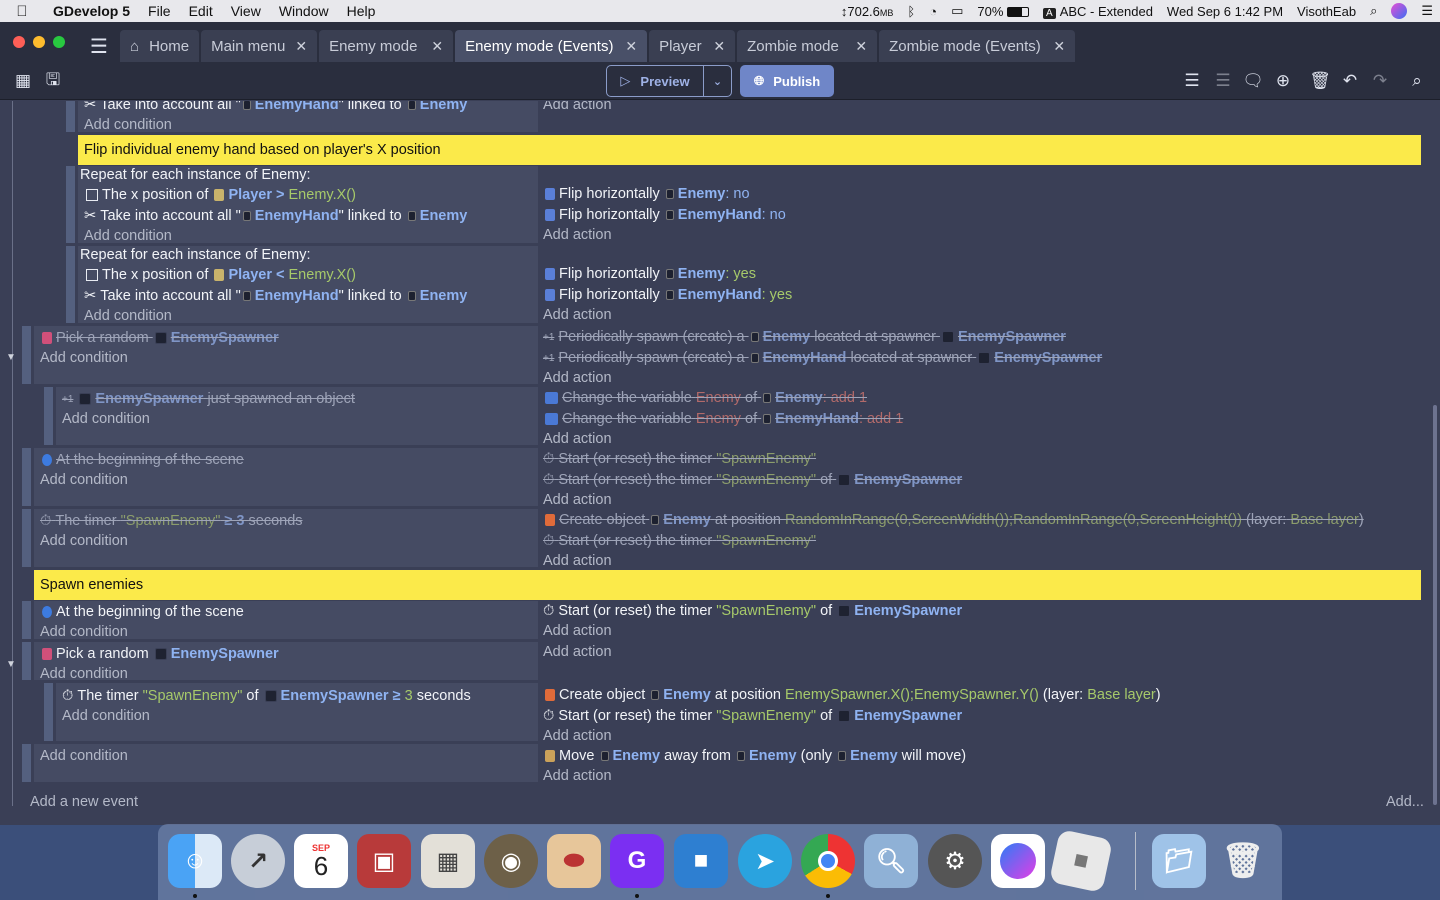  What do you see at coordinates (103, 46) in the screenshot?
I see `hamburger-menu-icon: ☰` at bounding box center [103, 46].